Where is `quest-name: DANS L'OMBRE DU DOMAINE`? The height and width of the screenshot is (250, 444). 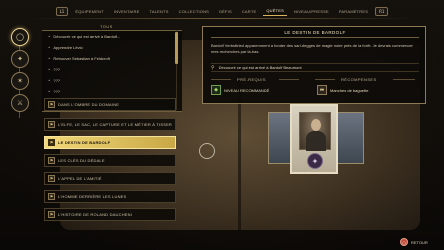
quest-name: DANS L'OMBRE DU DOMAINE is located at coordinates (89, 104).